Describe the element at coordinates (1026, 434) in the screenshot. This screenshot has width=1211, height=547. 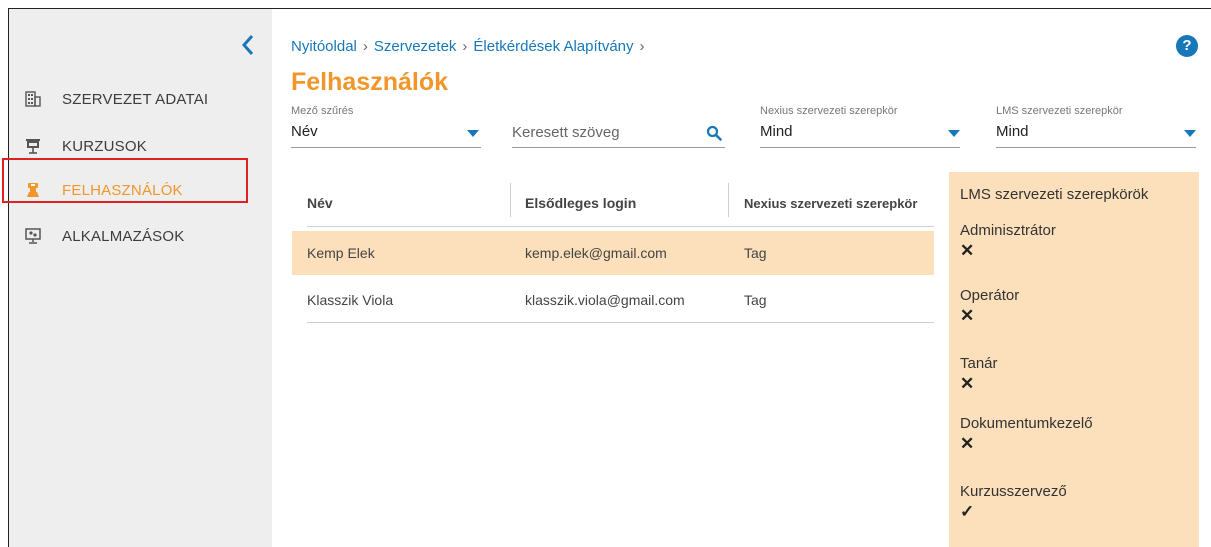
I see `lms-role-item: Dokumentumkezelő ✕` at that location.